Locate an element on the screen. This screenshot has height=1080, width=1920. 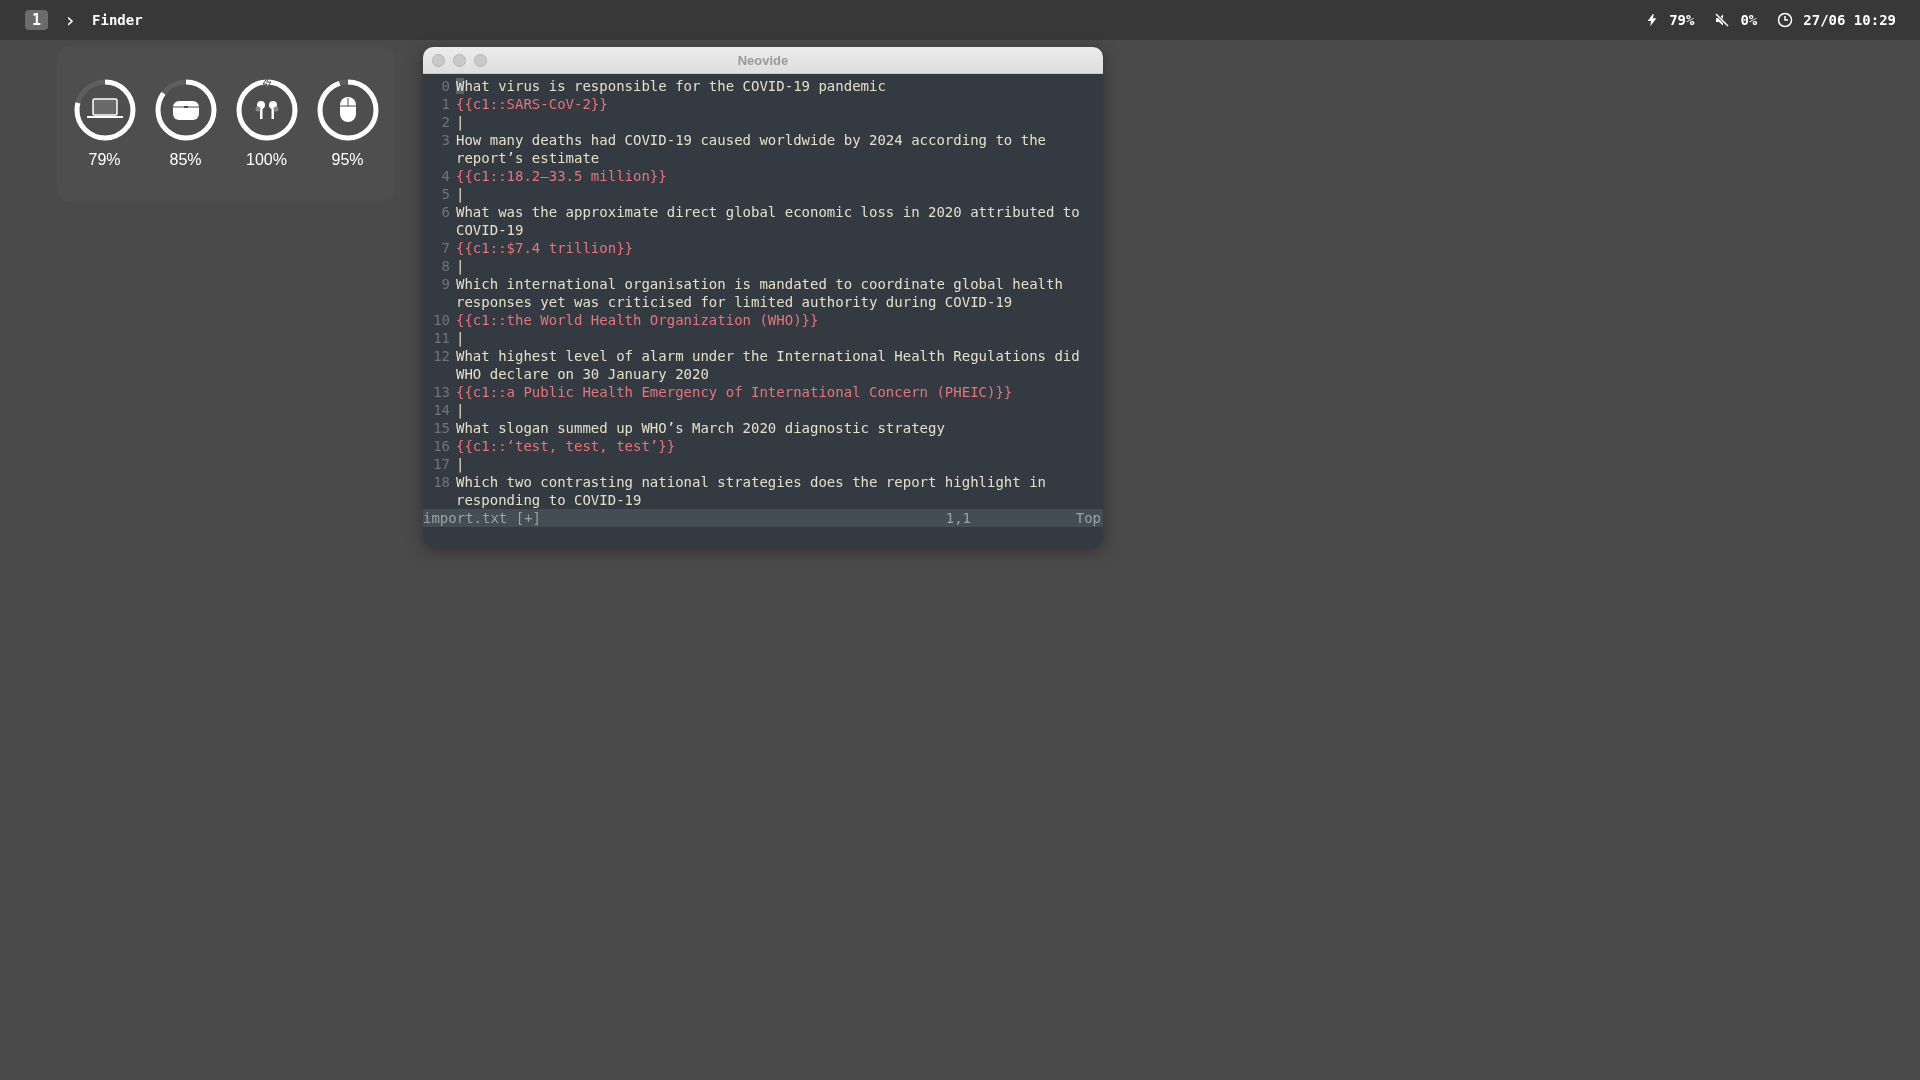
lightning-icon is located at coordinates (266, 83).